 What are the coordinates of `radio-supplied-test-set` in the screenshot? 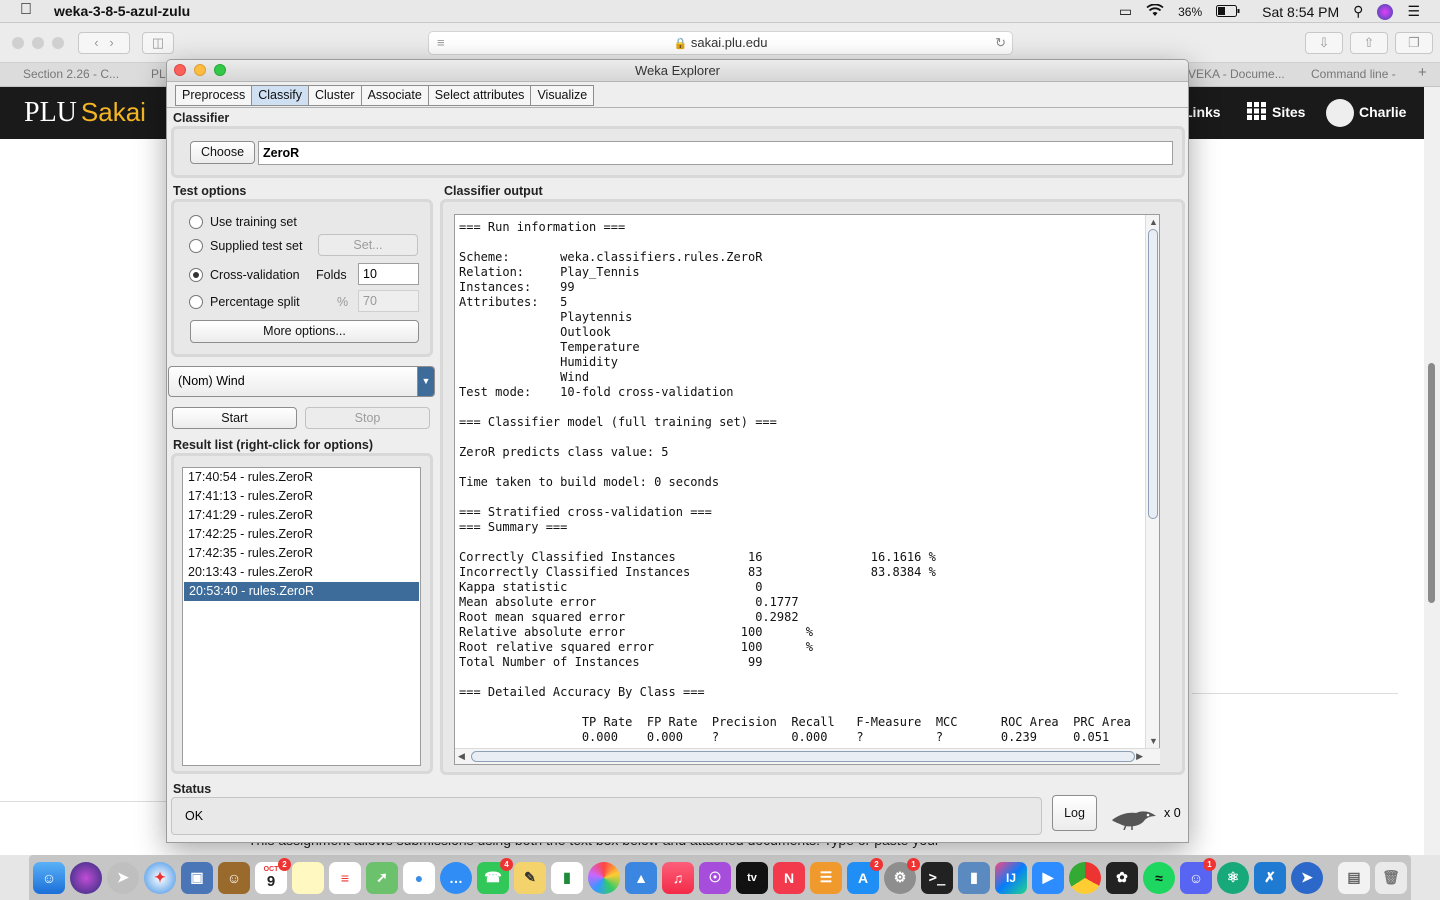 It's located at (196, 246).